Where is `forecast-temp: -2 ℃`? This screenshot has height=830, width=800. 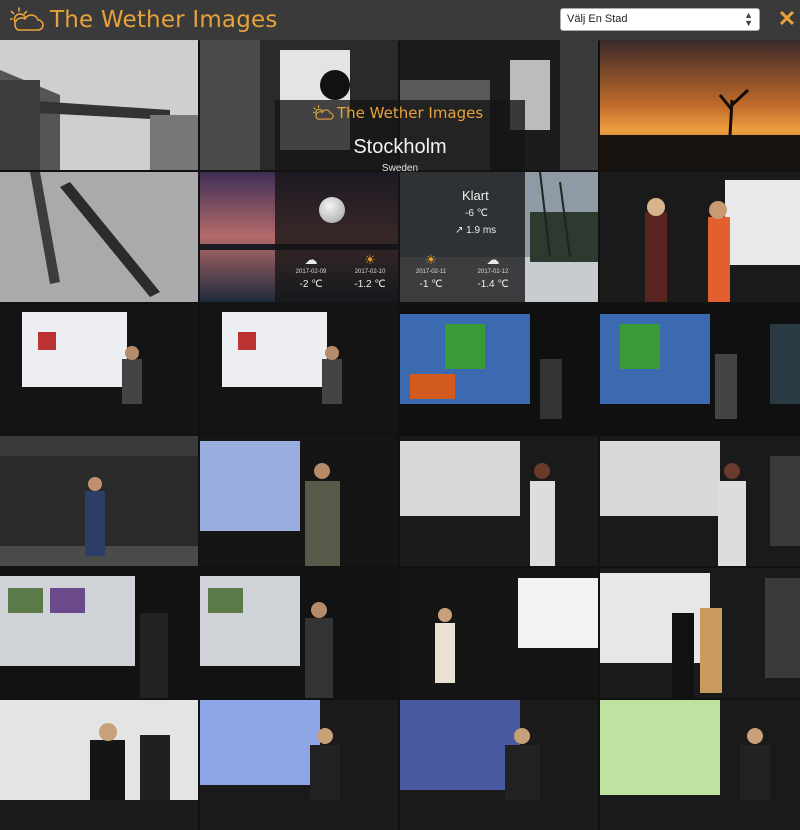 forecast-temp: -2 ℃ is located at coordinates (311, 284).